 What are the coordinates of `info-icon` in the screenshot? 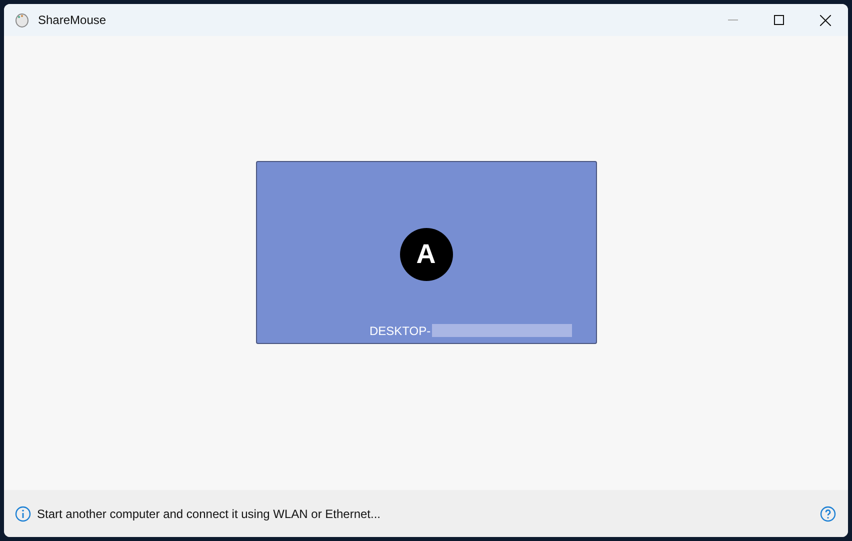 It's located at (23, 514).